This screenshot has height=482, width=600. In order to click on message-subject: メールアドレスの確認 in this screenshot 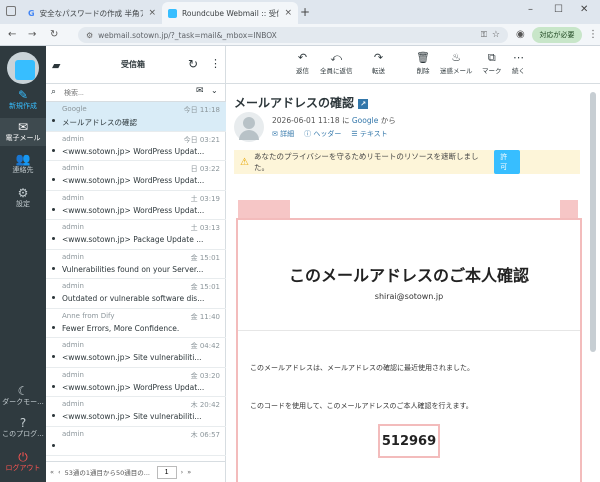, I will do `click(99, 122)`.